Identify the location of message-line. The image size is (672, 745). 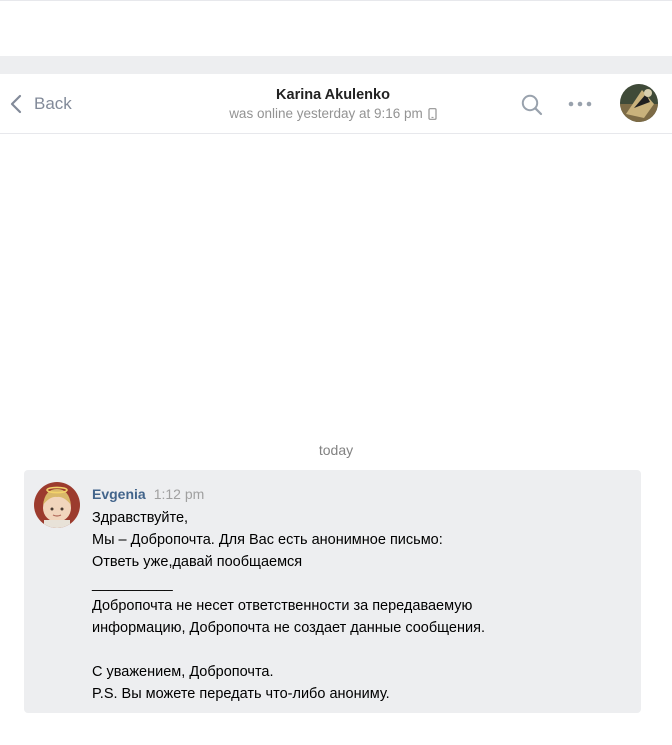
(362, 650).